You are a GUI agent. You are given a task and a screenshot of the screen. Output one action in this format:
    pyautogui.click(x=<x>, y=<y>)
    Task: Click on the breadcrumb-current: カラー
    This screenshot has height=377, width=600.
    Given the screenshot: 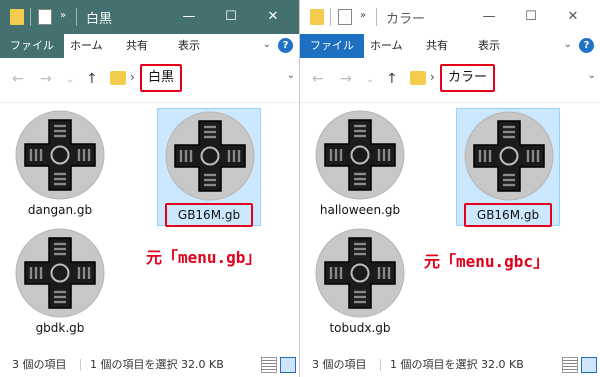 What is the action you would take?
    pyautogui.click(x=468, y=78)
    